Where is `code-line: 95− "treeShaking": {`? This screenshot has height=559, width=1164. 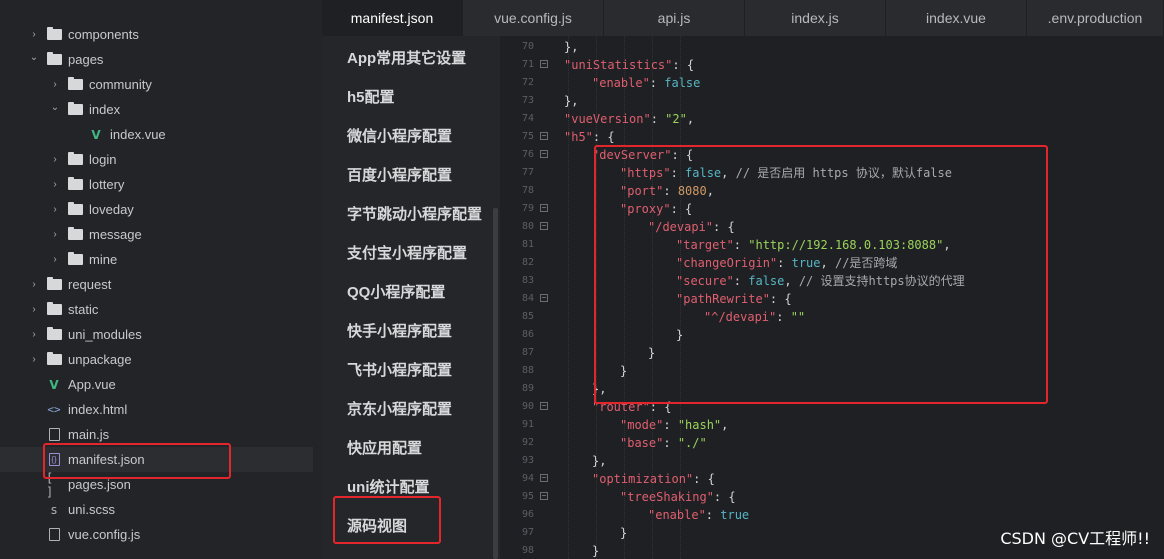
code-line: 95− "treeShaking": { is located at coordinates (832, 497).